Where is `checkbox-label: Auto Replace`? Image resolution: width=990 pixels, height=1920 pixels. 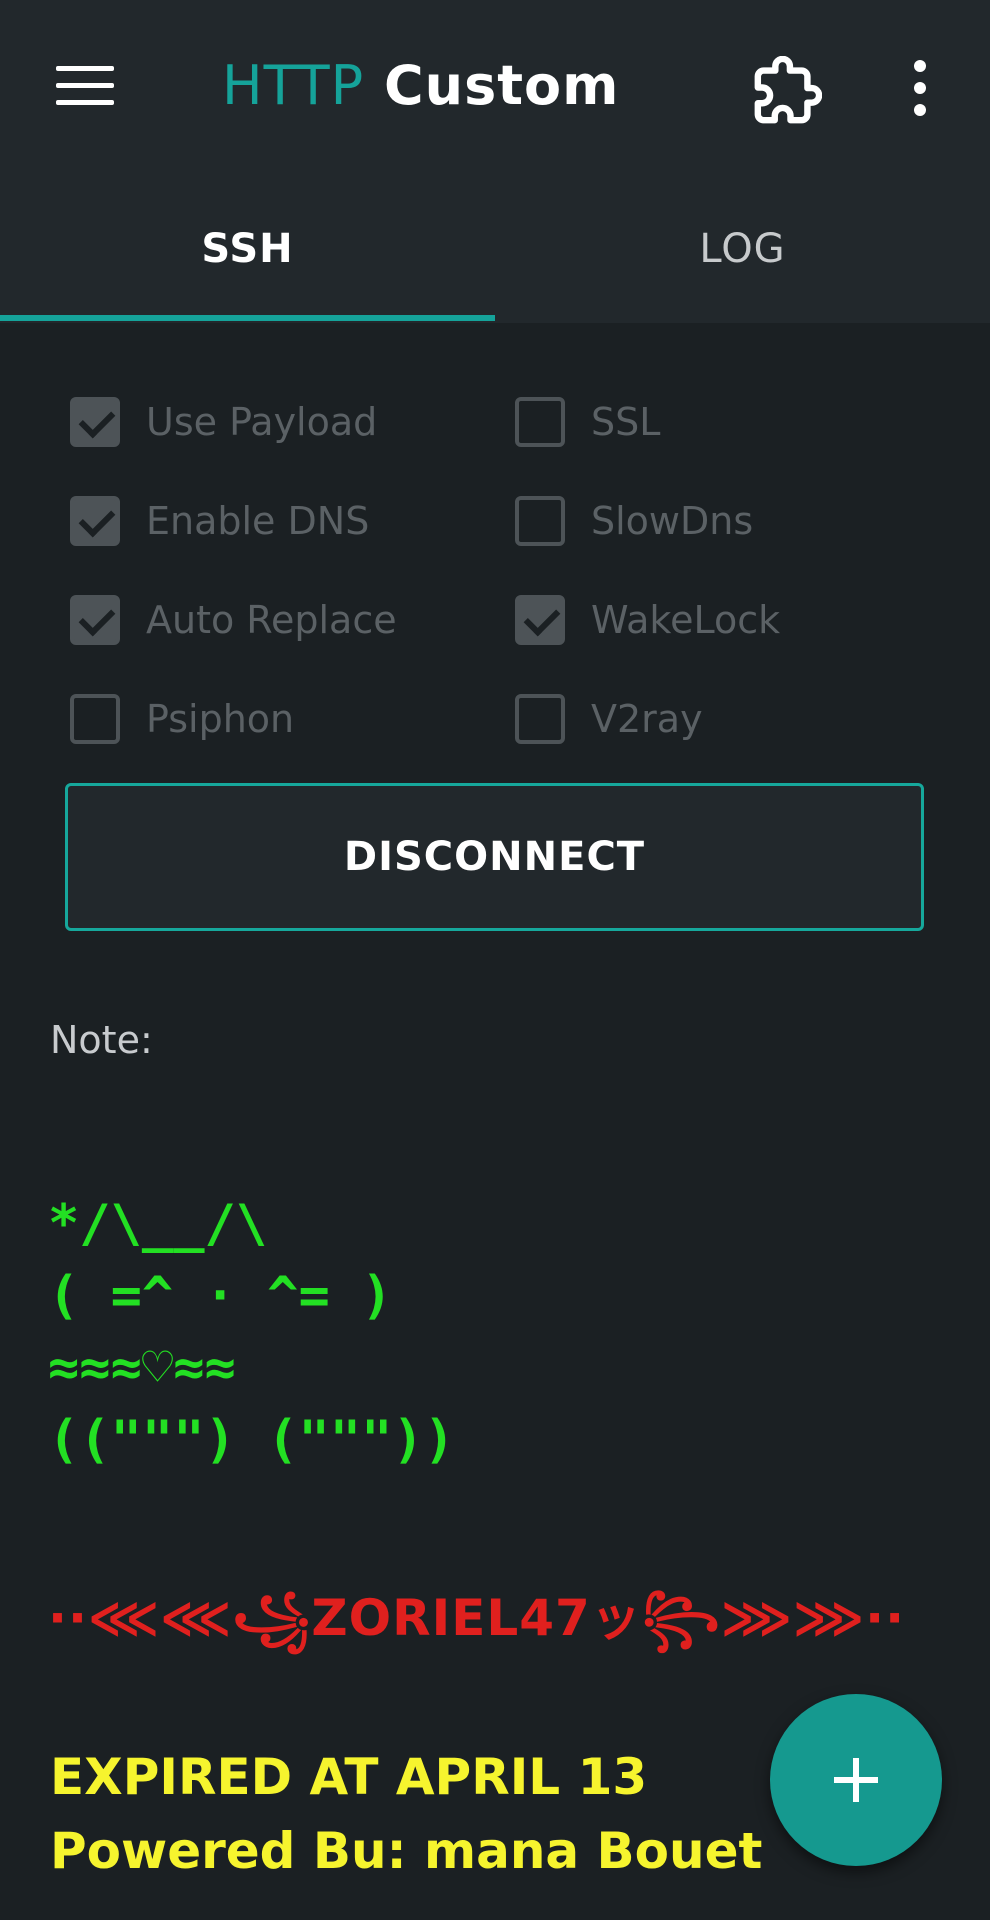
checkbox-label: Auto Replace is located at coordinates (271, 620).